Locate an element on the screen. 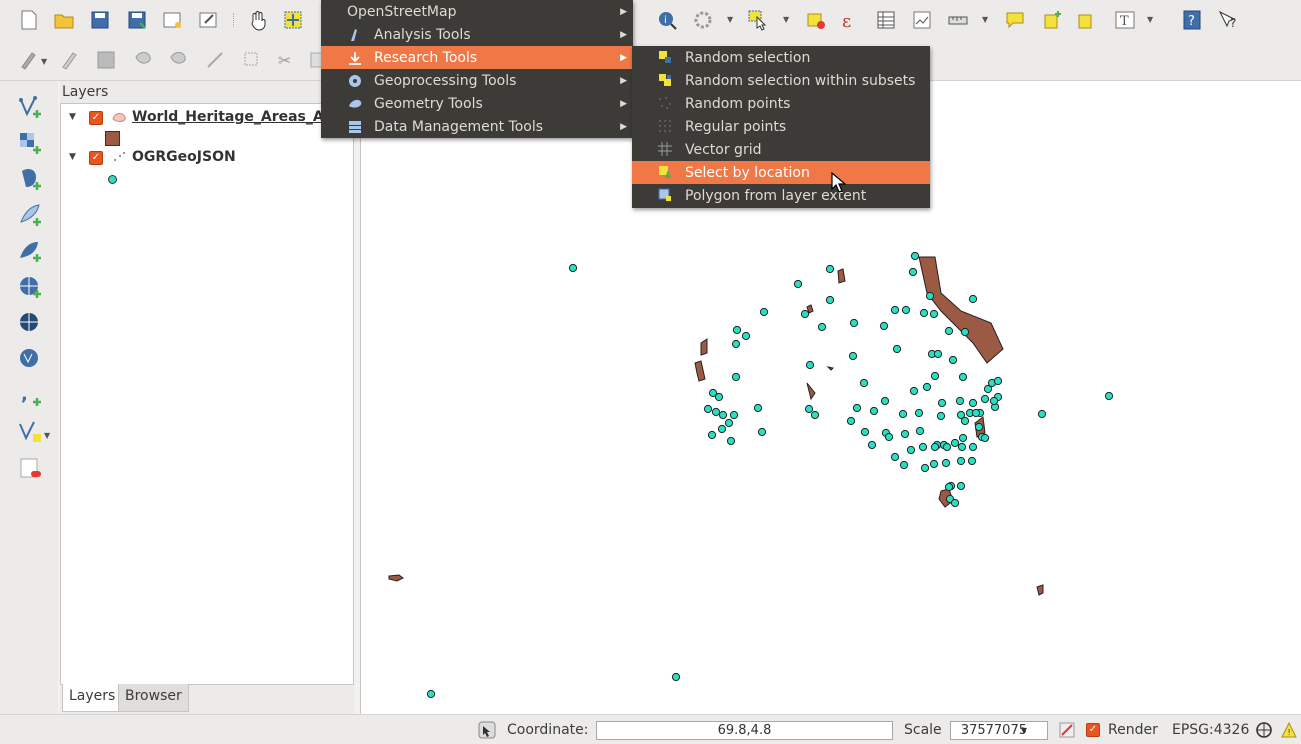  menu-item-research-tools: Research Tools ▶ is located at coordinates (477, 57).